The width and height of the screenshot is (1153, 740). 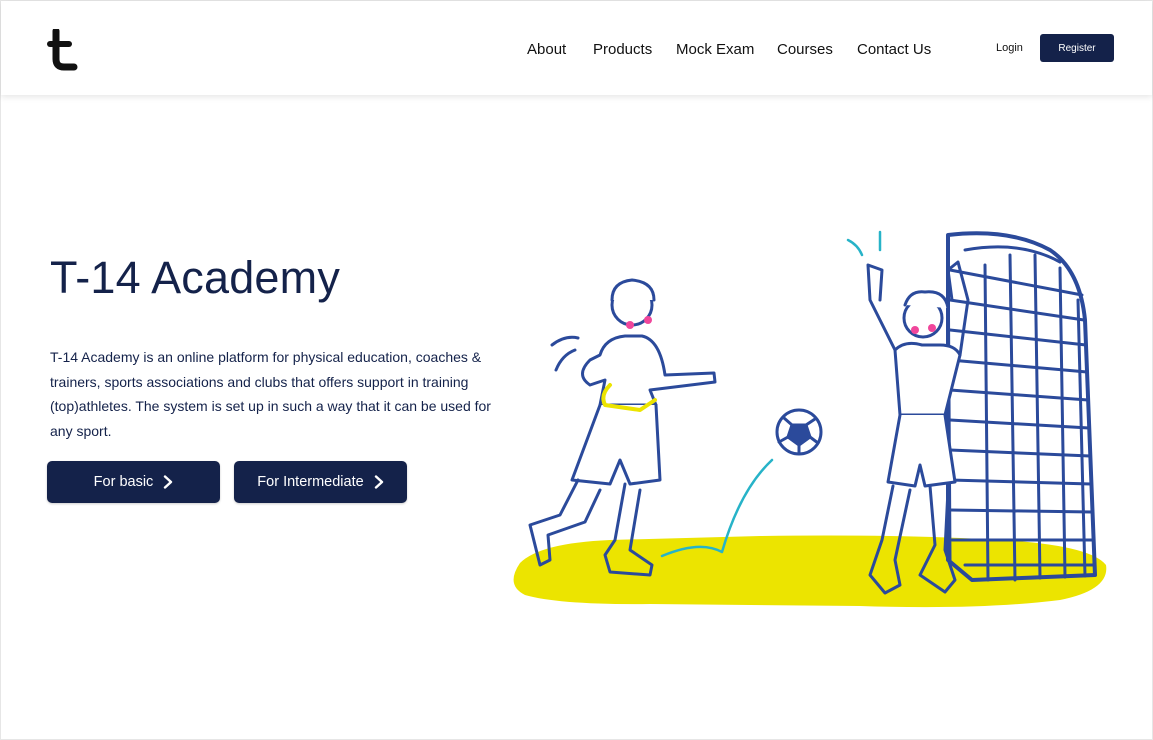 What do you see at coordinates (123, 482) in the screenshot?
I see `for-basic-label: For basic` at bounding box center [123, 482].